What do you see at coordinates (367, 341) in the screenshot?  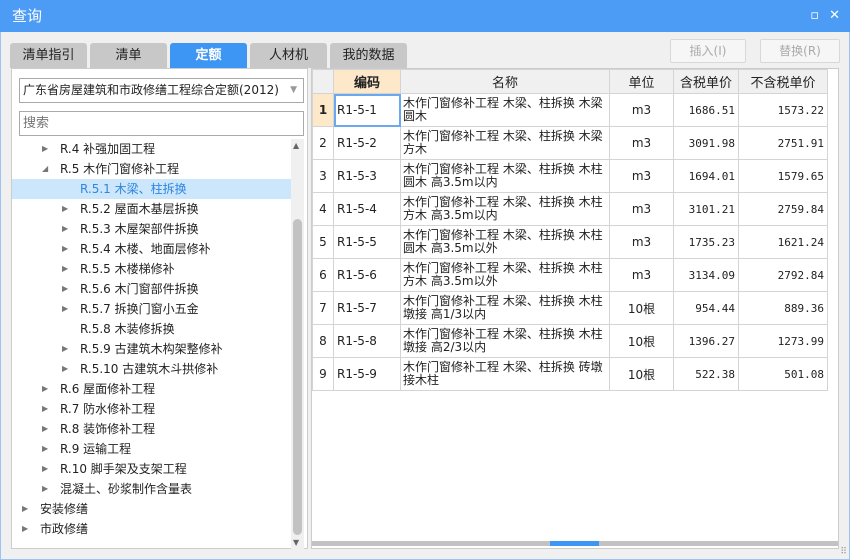 I see `table-cell: R1-5-8` at bounding box center [367, 341].